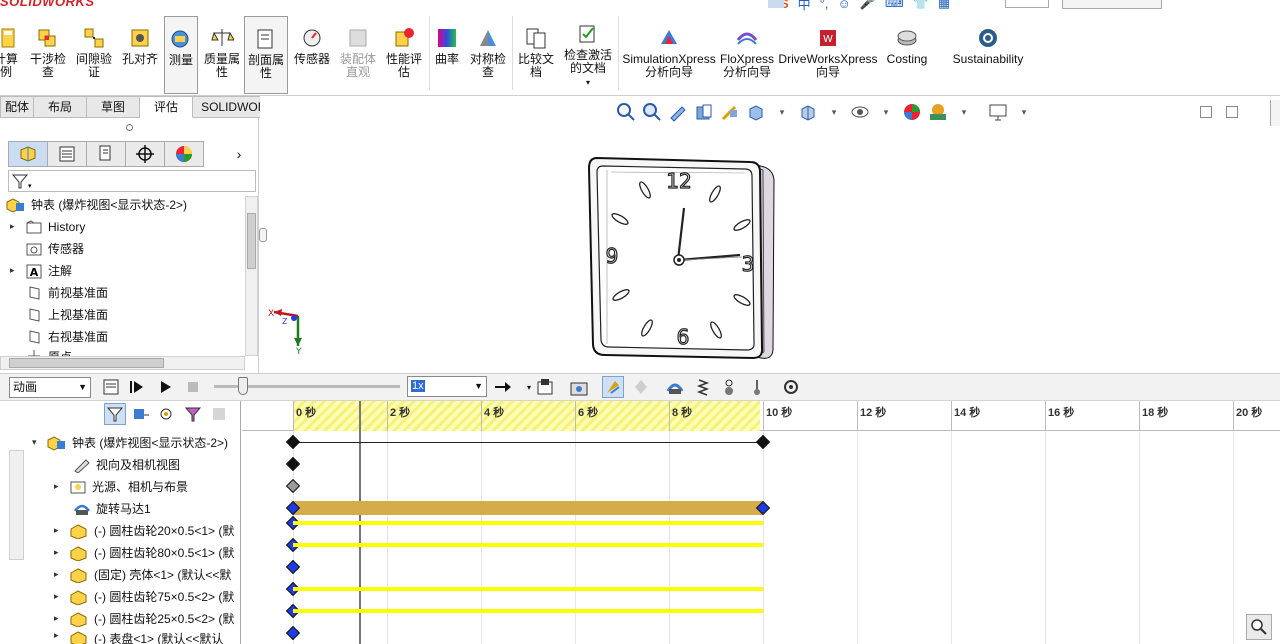  I want to click on viewport-tile-left-icon, so click(1206, 112).